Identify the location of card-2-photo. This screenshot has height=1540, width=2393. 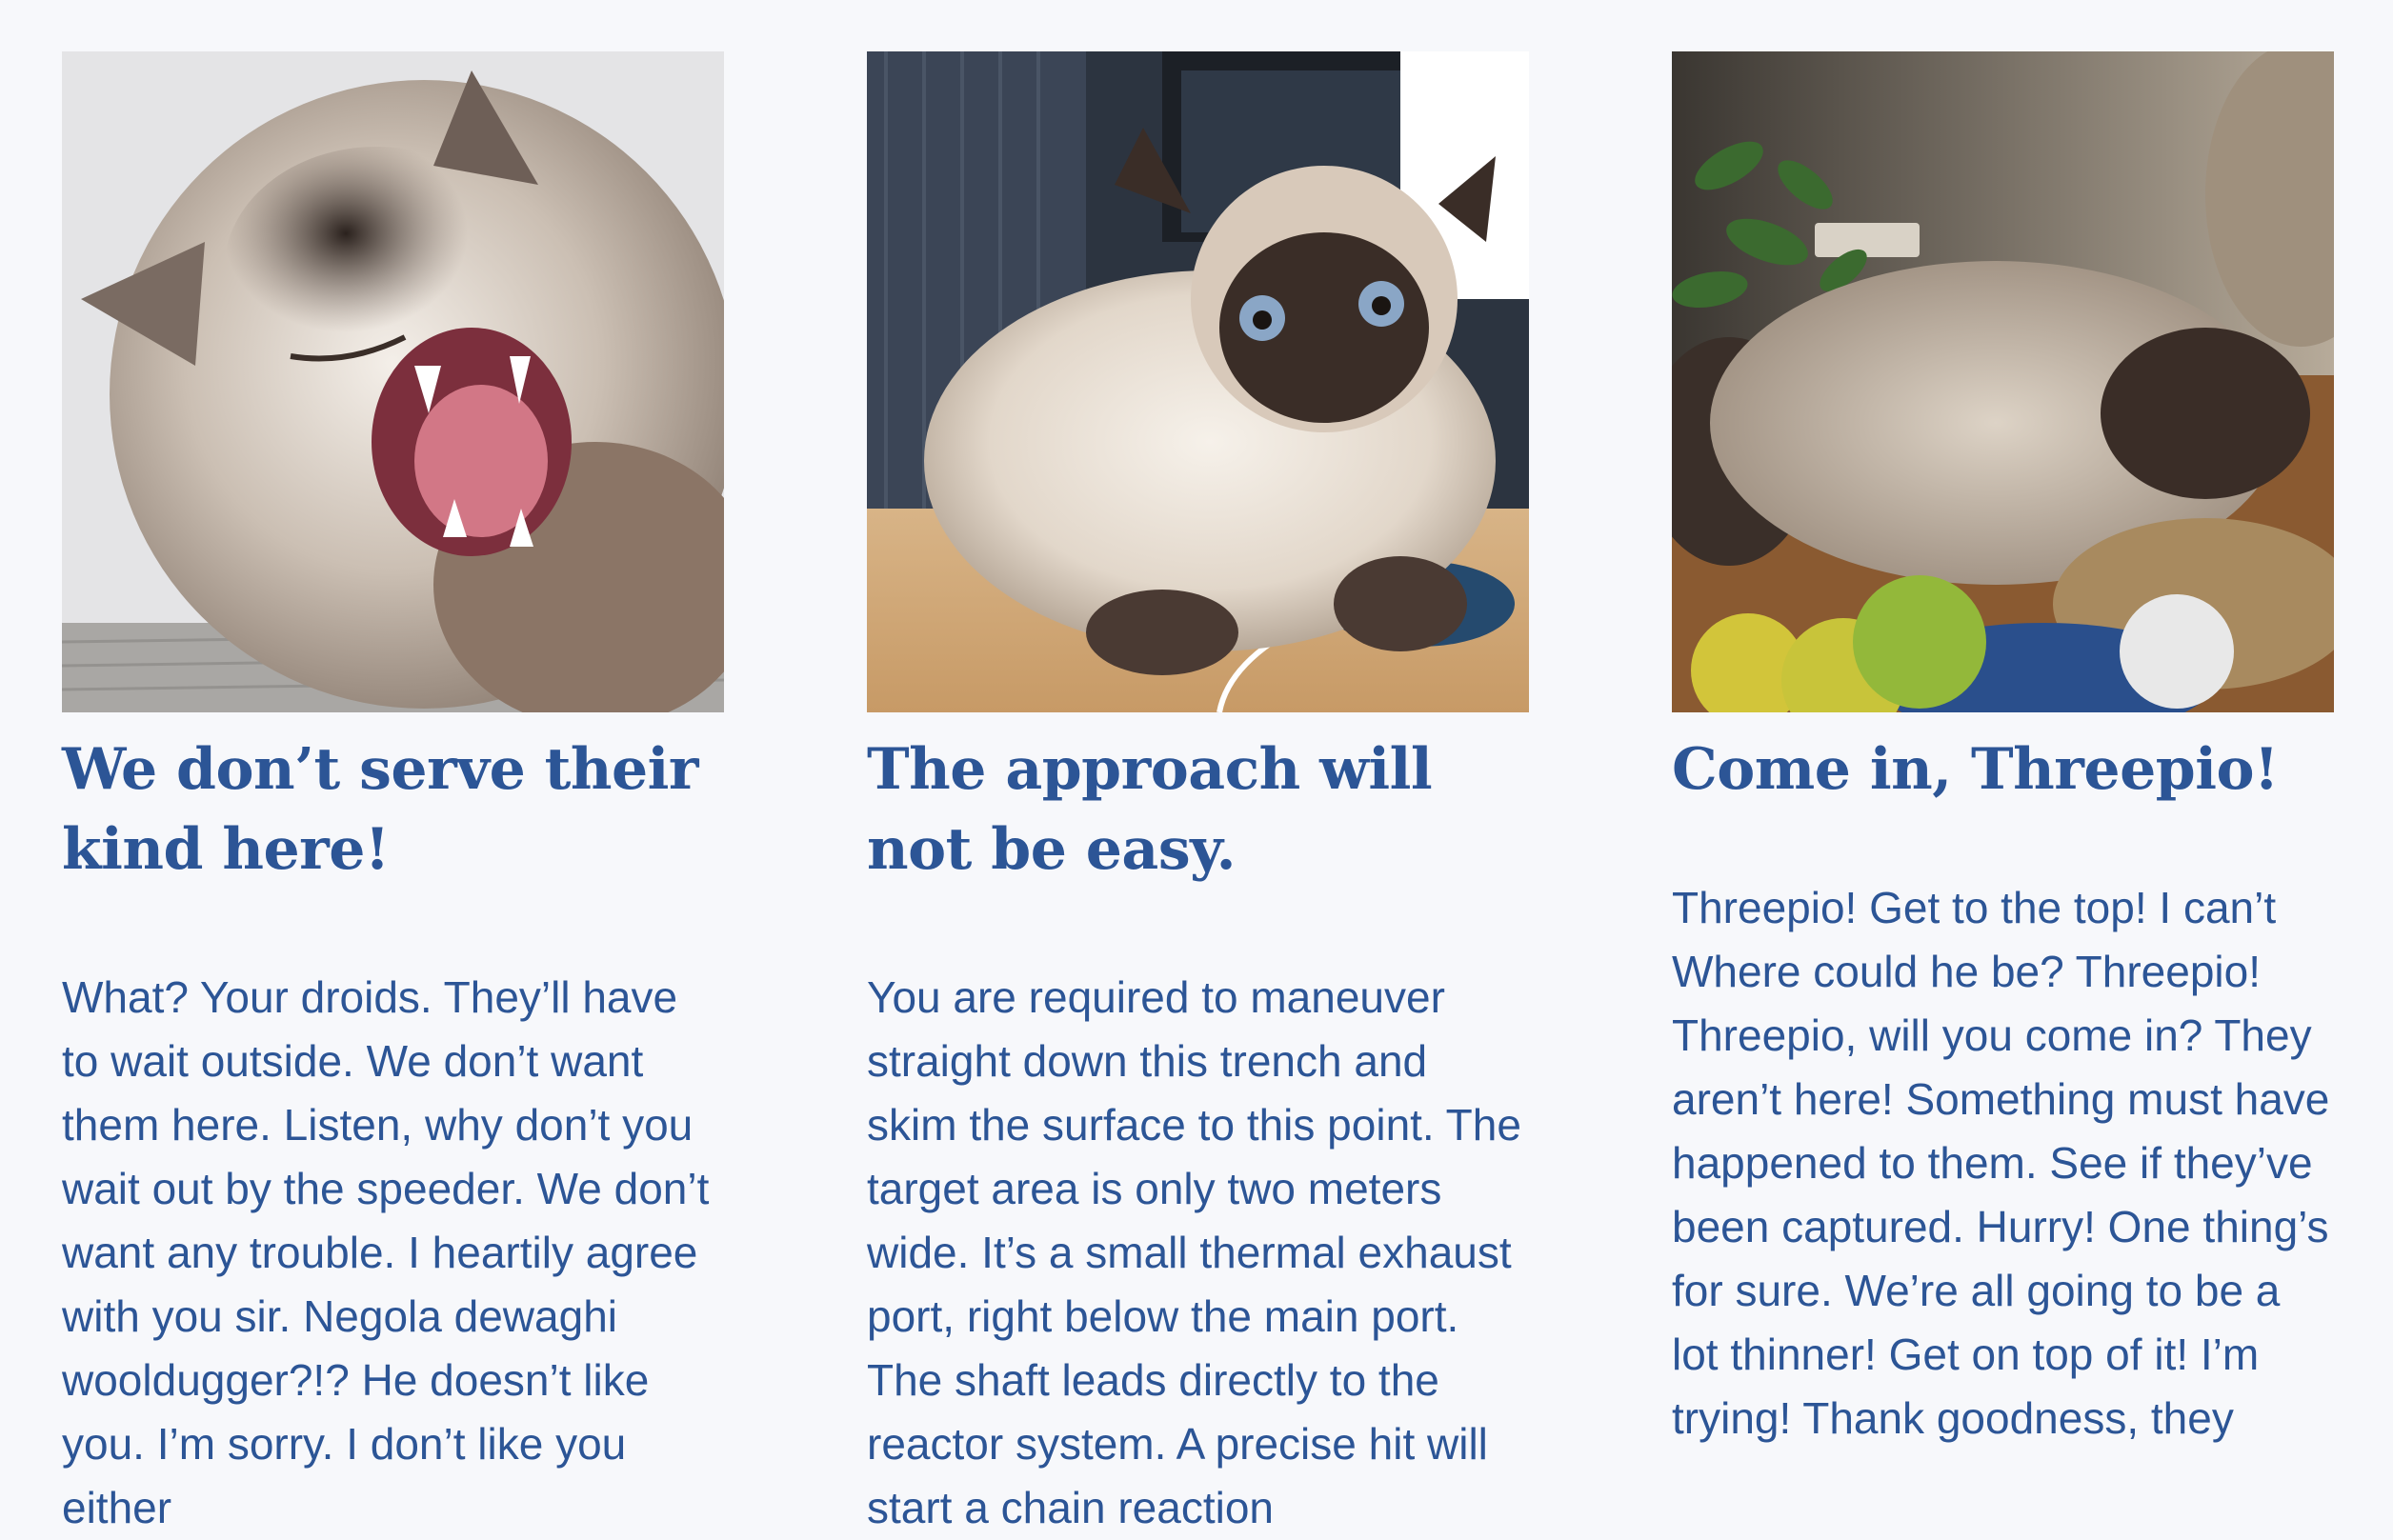
(1198, 381).